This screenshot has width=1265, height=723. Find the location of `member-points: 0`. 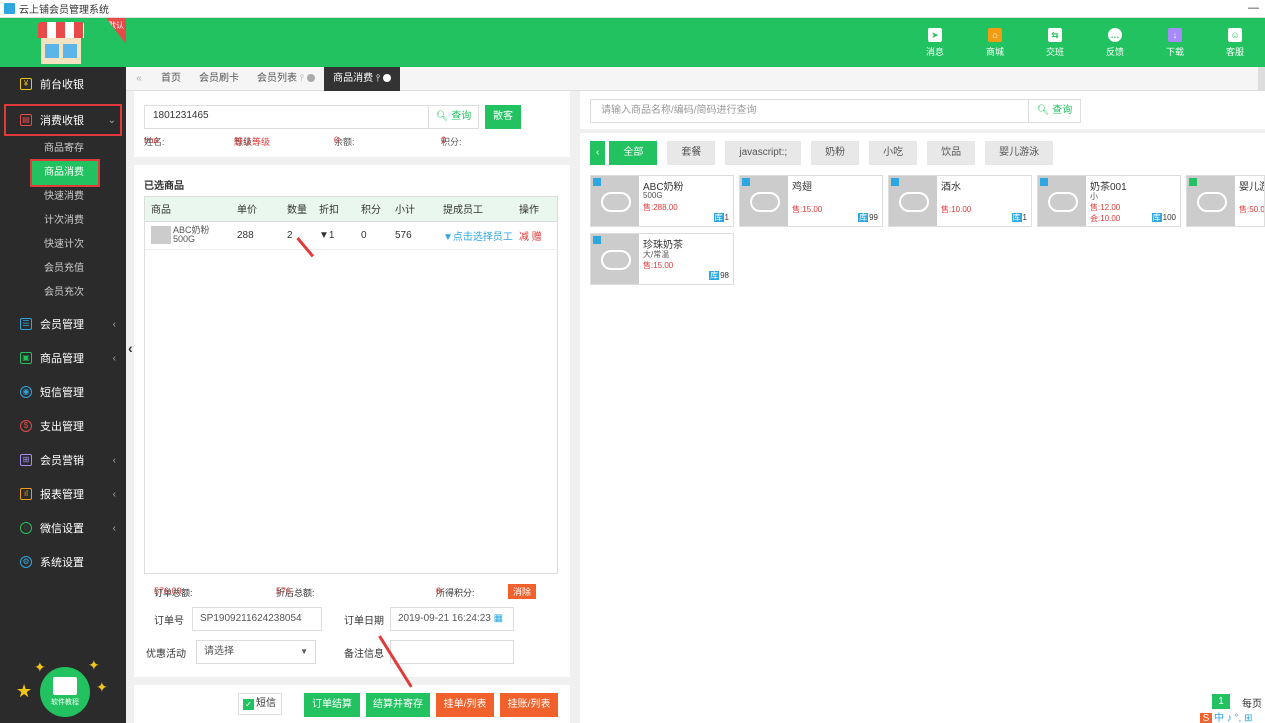

member-points: 0 is located at coordinates (444, 140).